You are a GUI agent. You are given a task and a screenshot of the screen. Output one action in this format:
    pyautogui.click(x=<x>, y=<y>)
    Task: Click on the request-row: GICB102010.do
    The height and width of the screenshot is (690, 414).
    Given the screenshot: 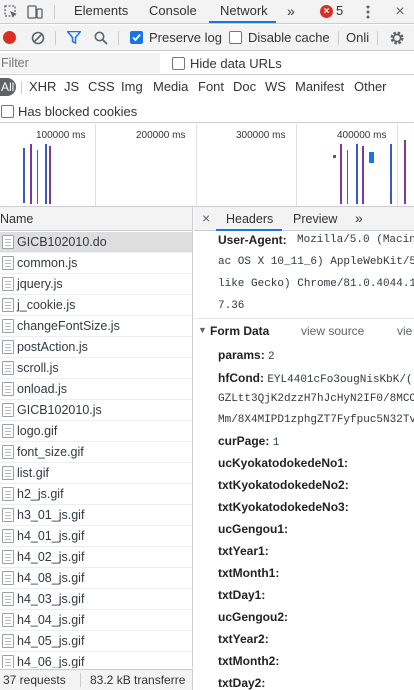 What is the action you would take?
    pyautogui.click(x=96, y=242)
    